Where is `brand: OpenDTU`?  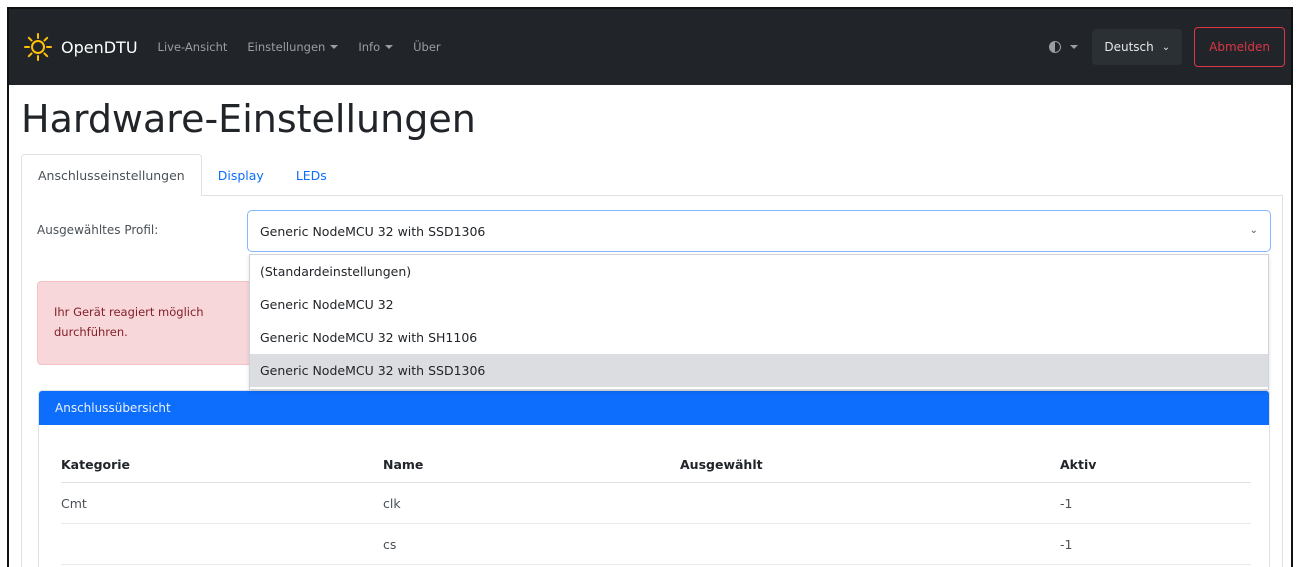 brand: OpenDTU is located at coordinates (80, 47).